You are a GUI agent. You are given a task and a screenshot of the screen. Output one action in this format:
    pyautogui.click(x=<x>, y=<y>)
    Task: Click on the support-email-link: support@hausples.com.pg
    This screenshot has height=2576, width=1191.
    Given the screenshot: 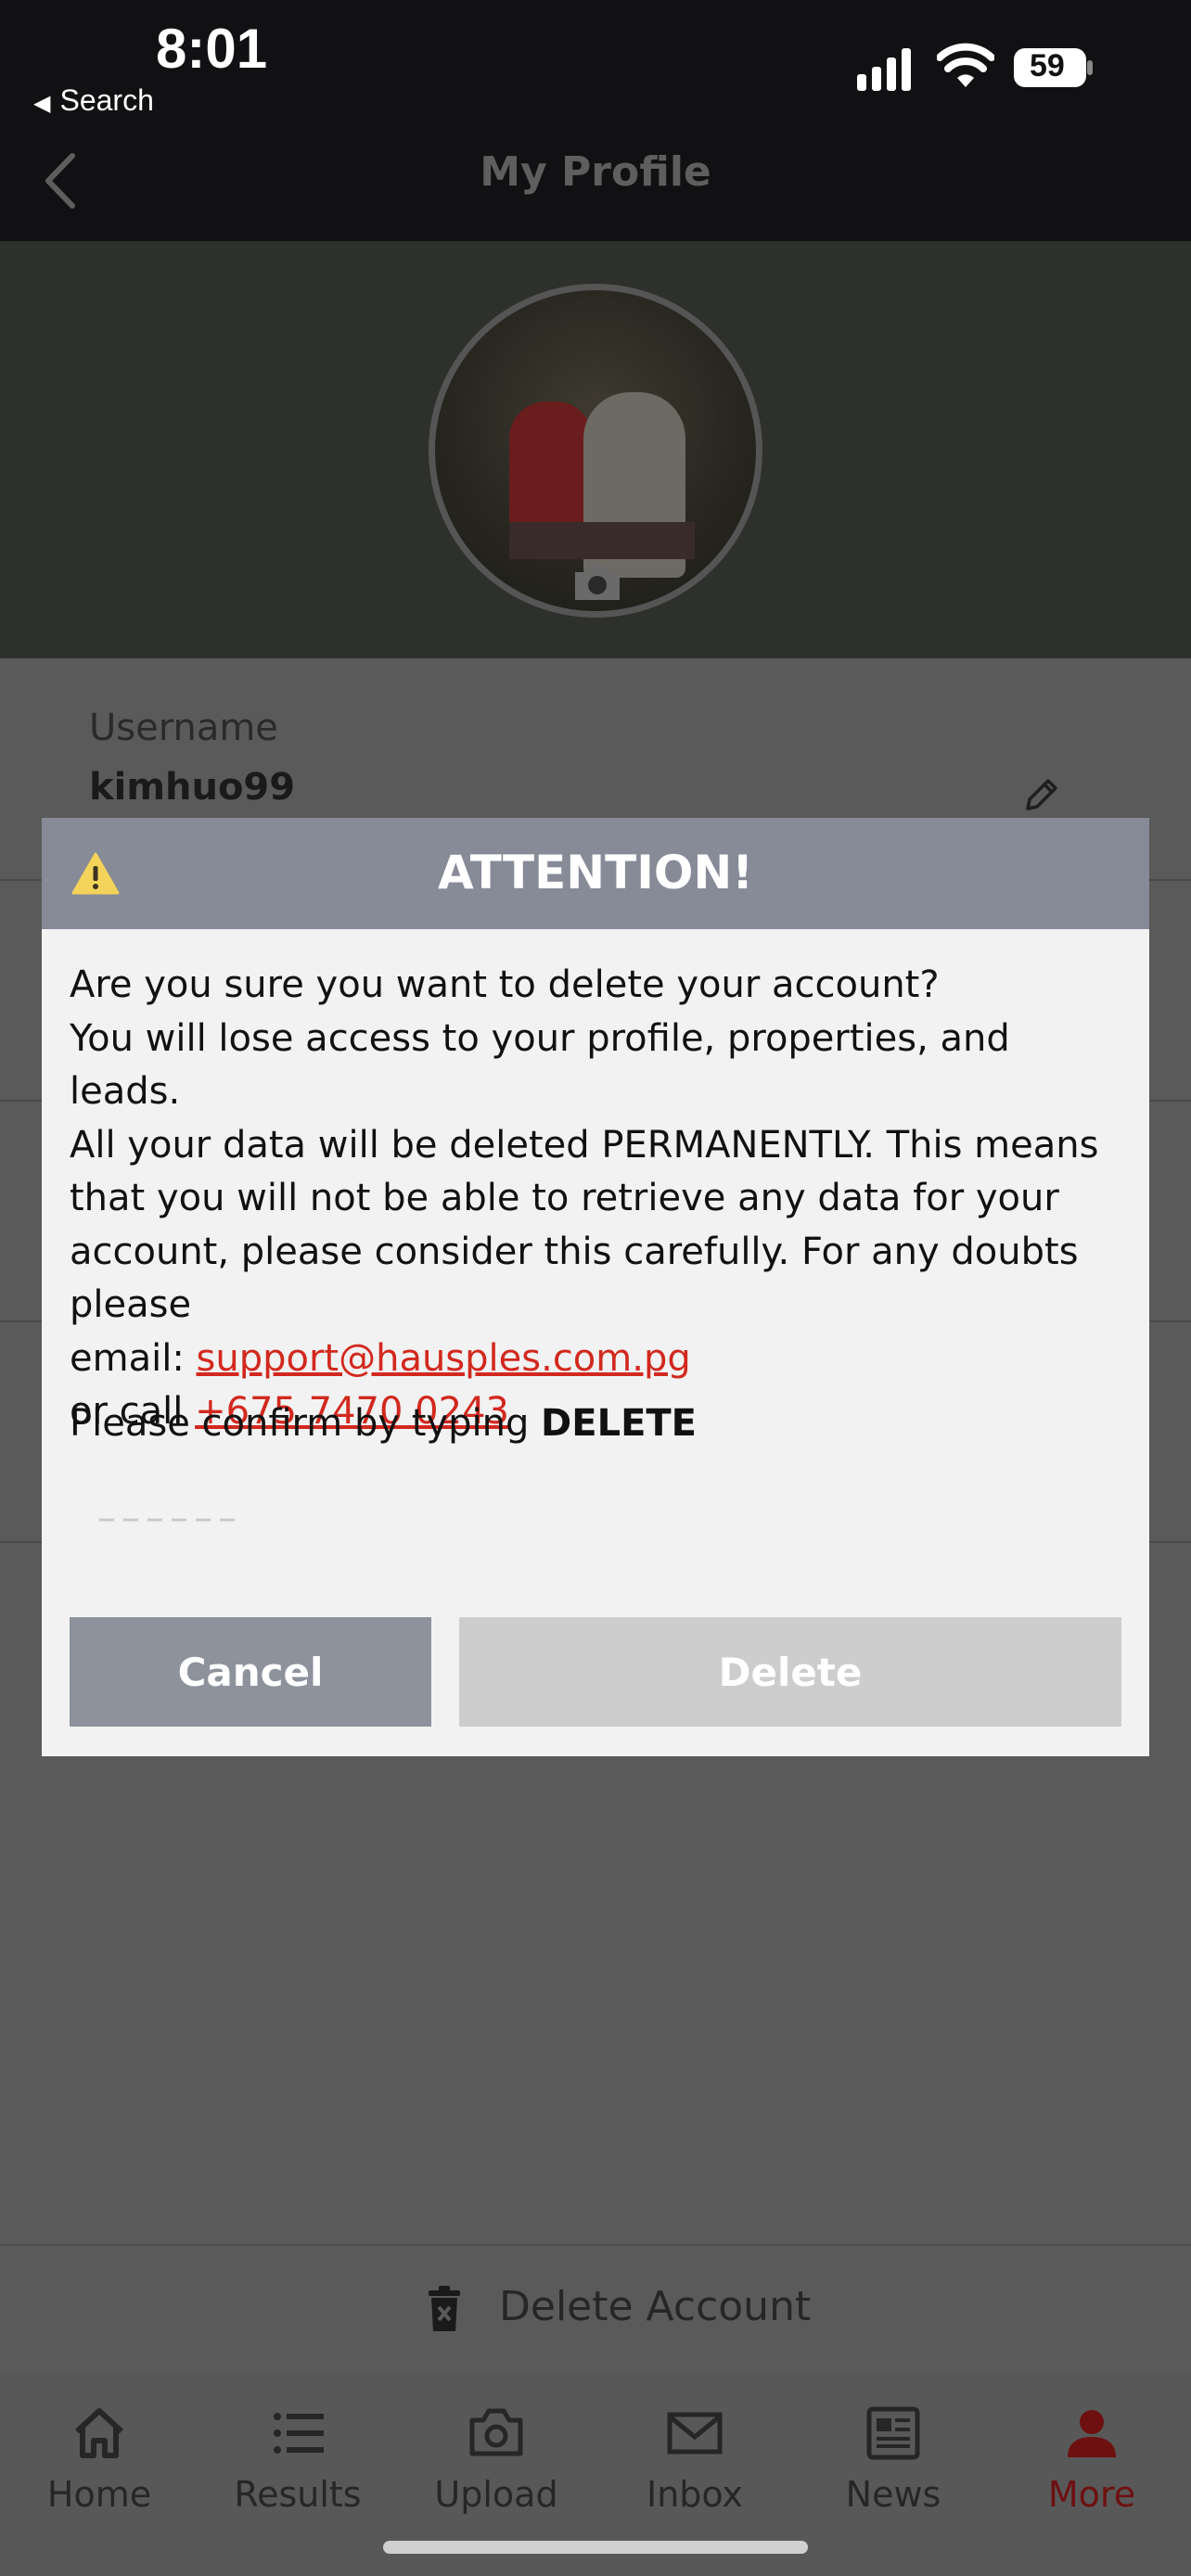 What is the action you would take?
    pyautogui.click(x=444, y=1358)
    